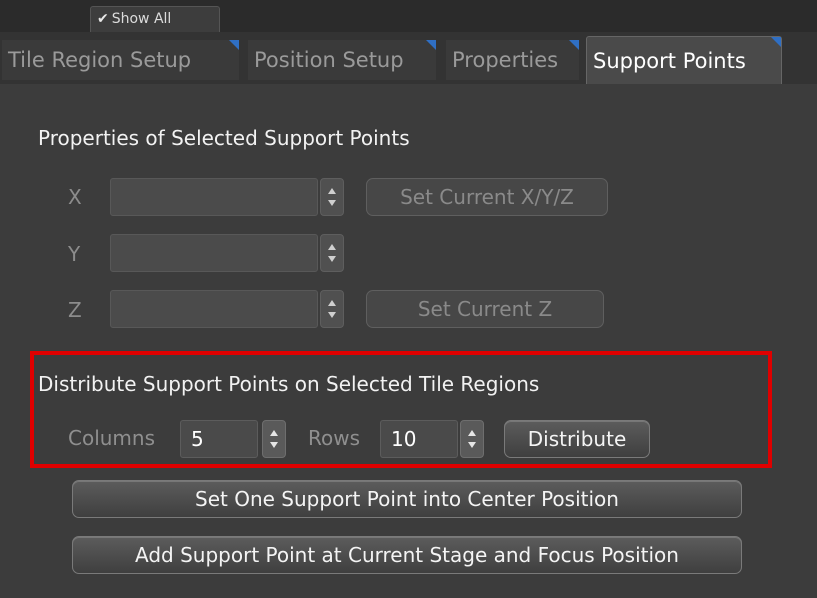  I want to click on columns-label: Columns, so click(112, 438).